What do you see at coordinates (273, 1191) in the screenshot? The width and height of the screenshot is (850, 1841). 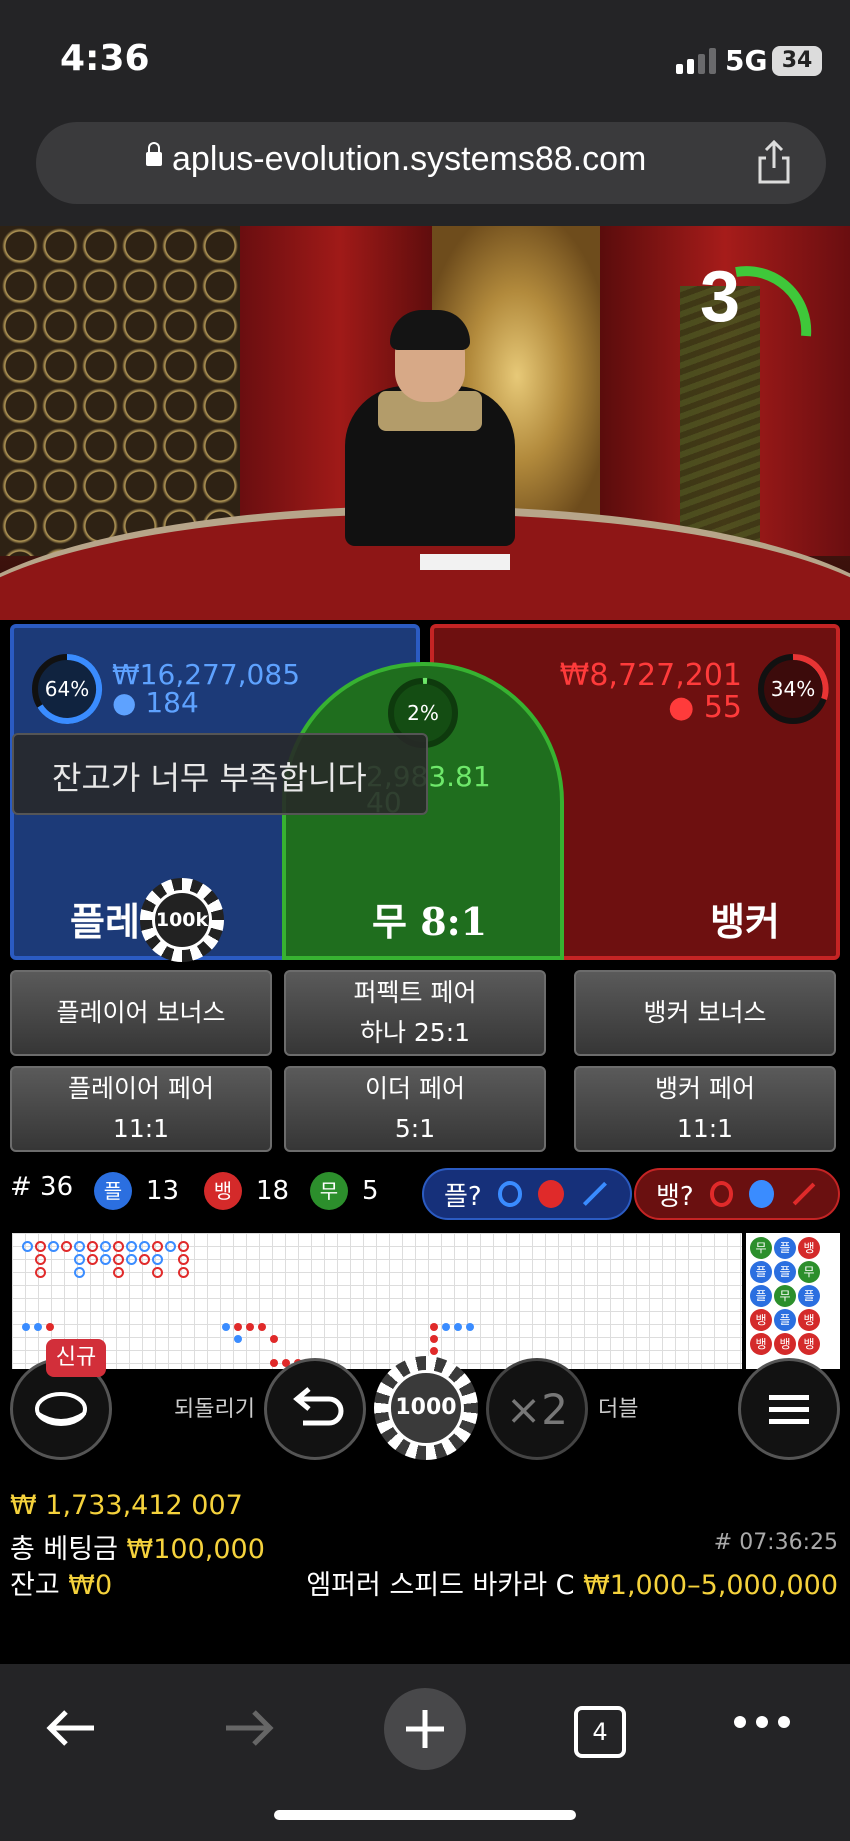 I see `banker-wins-value: 18` at bounding box center [273, 1191].